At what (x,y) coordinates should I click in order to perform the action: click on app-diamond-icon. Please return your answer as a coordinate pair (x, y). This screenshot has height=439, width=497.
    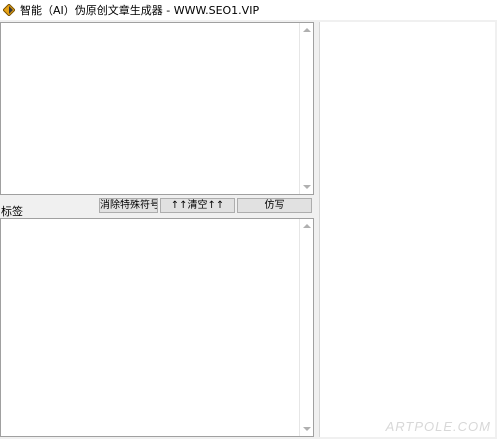
    Looking at the image, I should click on (9, 10).